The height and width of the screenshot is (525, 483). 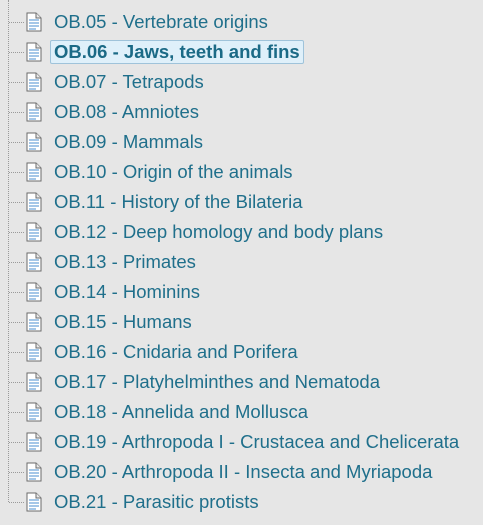 I want to click on tree-item-label: OB.10 - Origin of the animals, so click(x=173, y=172).